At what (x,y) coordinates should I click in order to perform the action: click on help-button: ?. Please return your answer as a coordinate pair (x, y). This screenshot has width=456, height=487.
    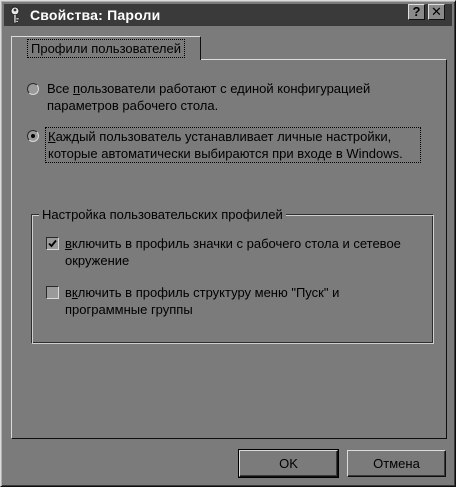
    Looking at the image, I should click on (416, 12).